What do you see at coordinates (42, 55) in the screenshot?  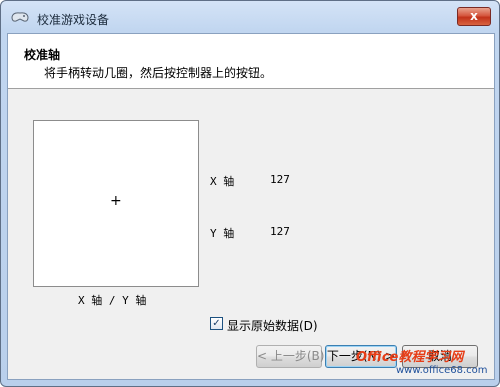 I see `page-title: 校准轴` at bounding box center [42, 55].